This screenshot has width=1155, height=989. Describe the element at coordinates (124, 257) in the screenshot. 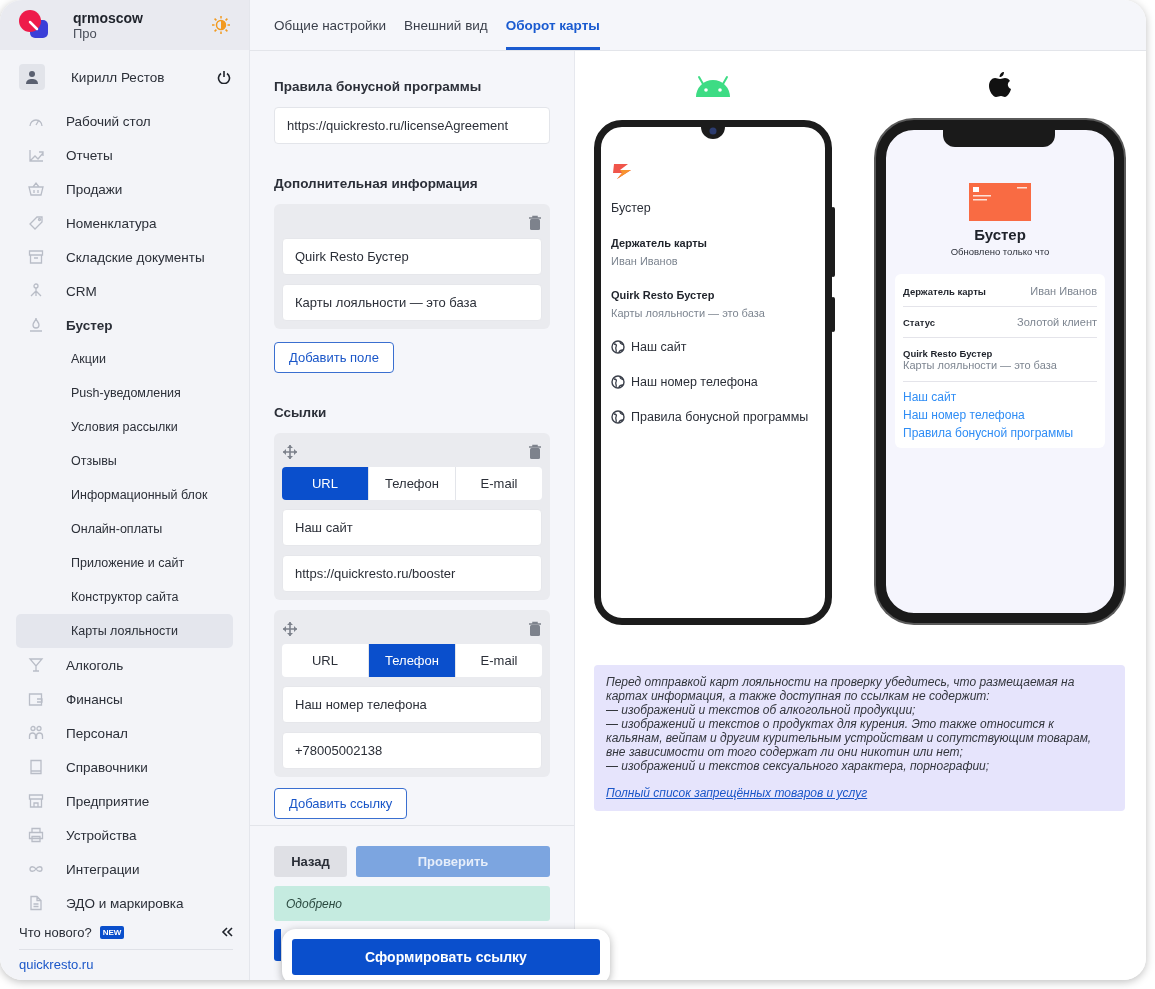

I see `nav-item: Складские документы` at that location.